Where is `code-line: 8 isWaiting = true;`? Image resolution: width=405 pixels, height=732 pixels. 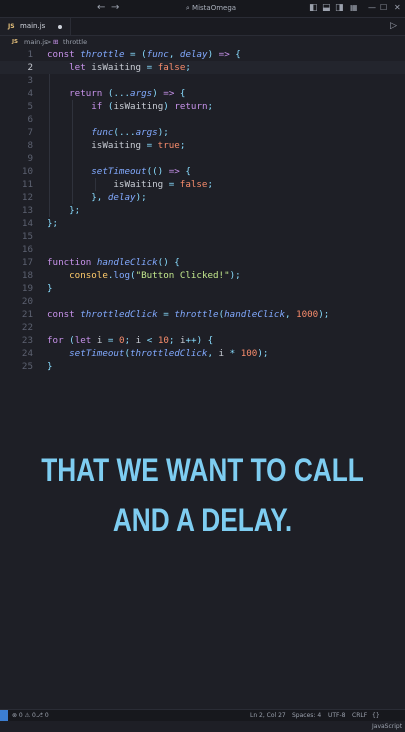 code-line: 8 isWaiting = true; is located at coordinates (106, 145).